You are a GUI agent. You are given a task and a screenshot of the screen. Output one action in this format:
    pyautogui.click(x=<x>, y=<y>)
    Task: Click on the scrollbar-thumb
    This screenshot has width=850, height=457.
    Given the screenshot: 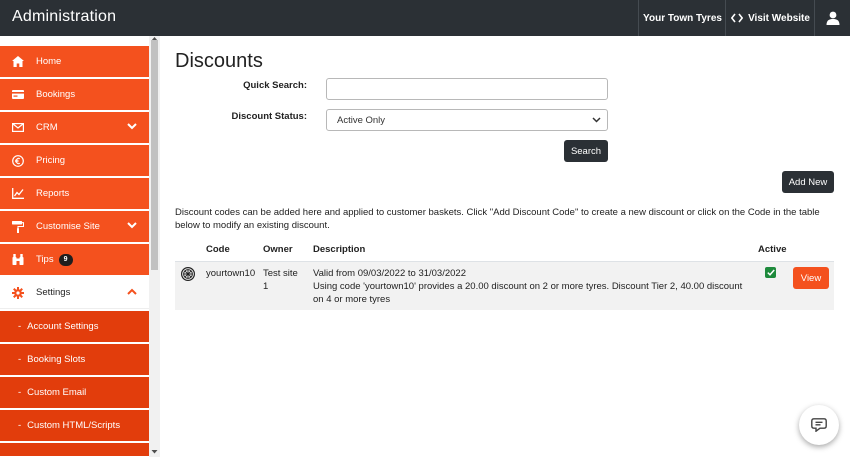 What is the action you would take?
    pyautogui.click(x=154, y=155)
    